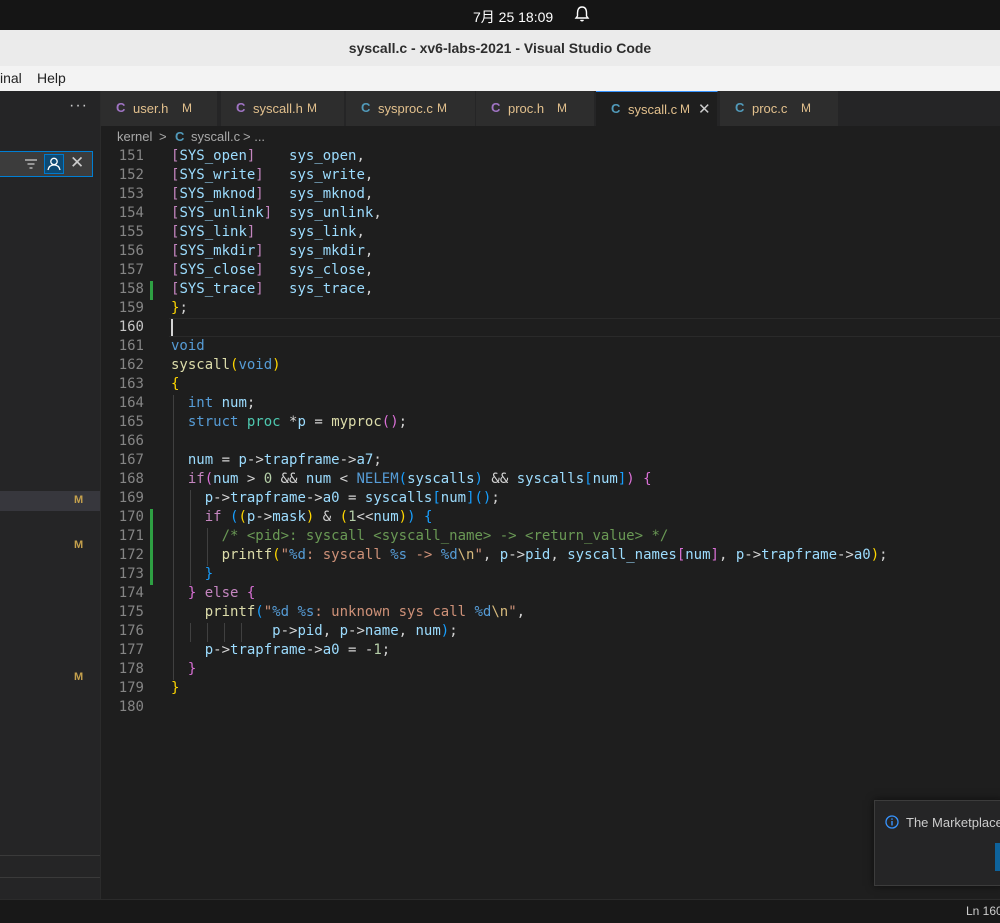 The height and width of the screenshot is (923, 1000). Describe the element at coordinates (221, 593) in the screenshot. I see `code-line: } else {` at that location.